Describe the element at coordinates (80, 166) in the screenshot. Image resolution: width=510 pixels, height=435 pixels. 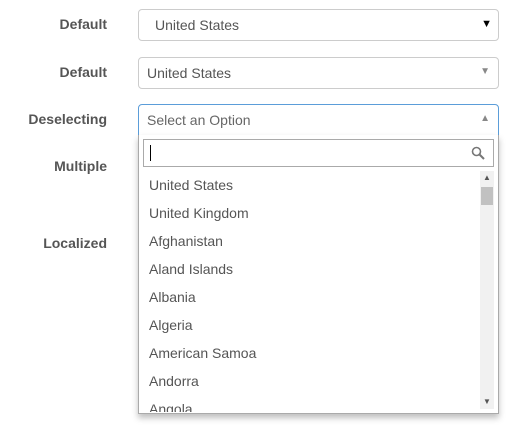
I see `field-label-multiple: Multiple` at that location.